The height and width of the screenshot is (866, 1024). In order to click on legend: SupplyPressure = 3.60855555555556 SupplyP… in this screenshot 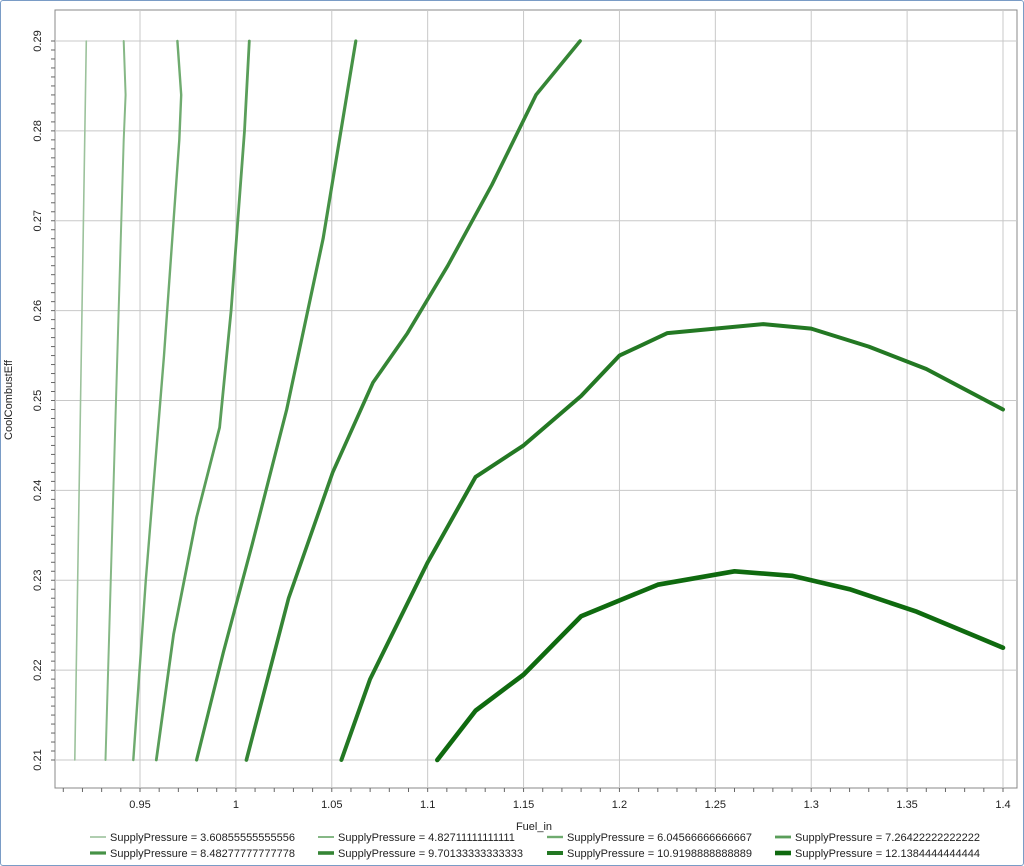, I will do `click(535, 846)`.